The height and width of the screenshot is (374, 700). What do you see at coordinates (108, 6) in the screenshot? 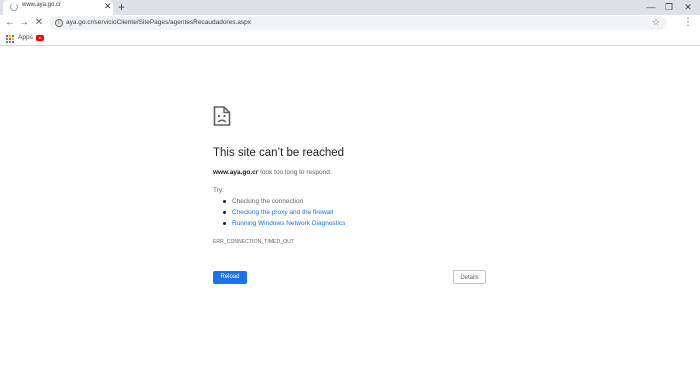
I see `tab-close-icon: ✕` at bounding box center [108, 6].